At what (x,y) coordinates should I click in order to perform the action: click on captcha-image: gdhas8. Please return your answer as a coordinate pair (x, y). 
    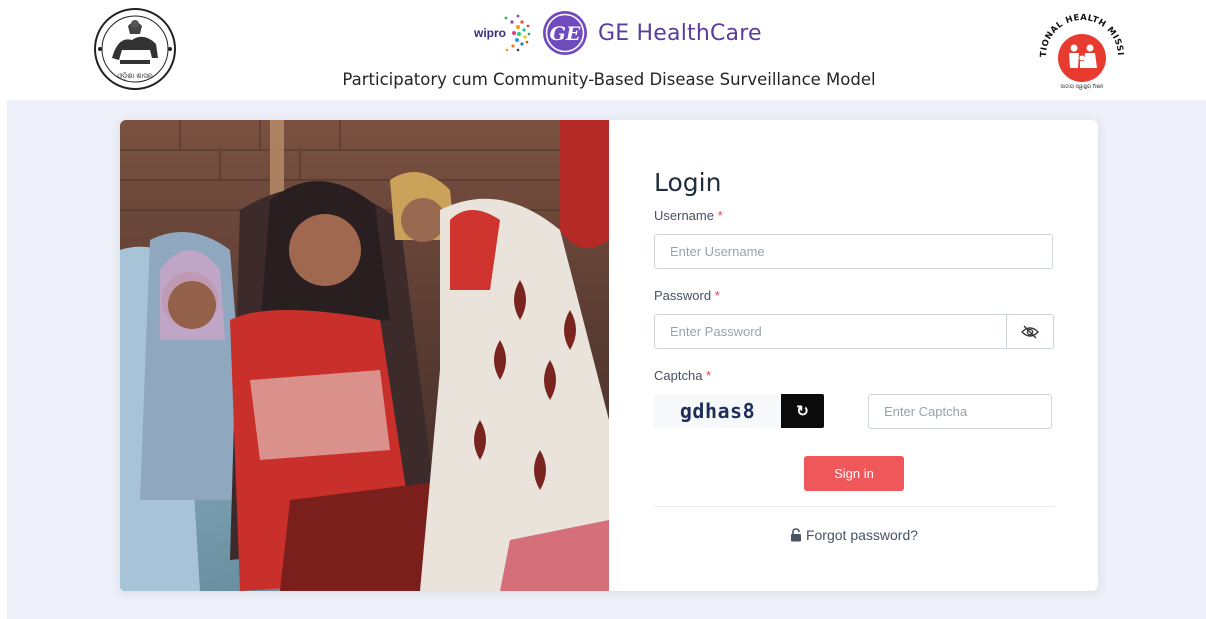
    Looking at the image, I should click on (717, 411).